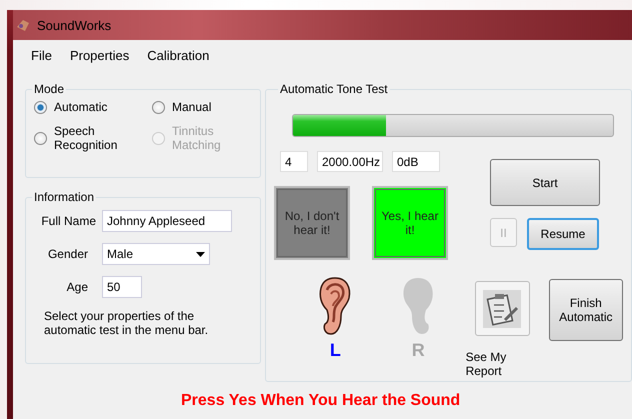 The image size is (632, 419). Describe the element at coordinates (335, 350) in the screenshot. I see `ear-label: L` at that location.